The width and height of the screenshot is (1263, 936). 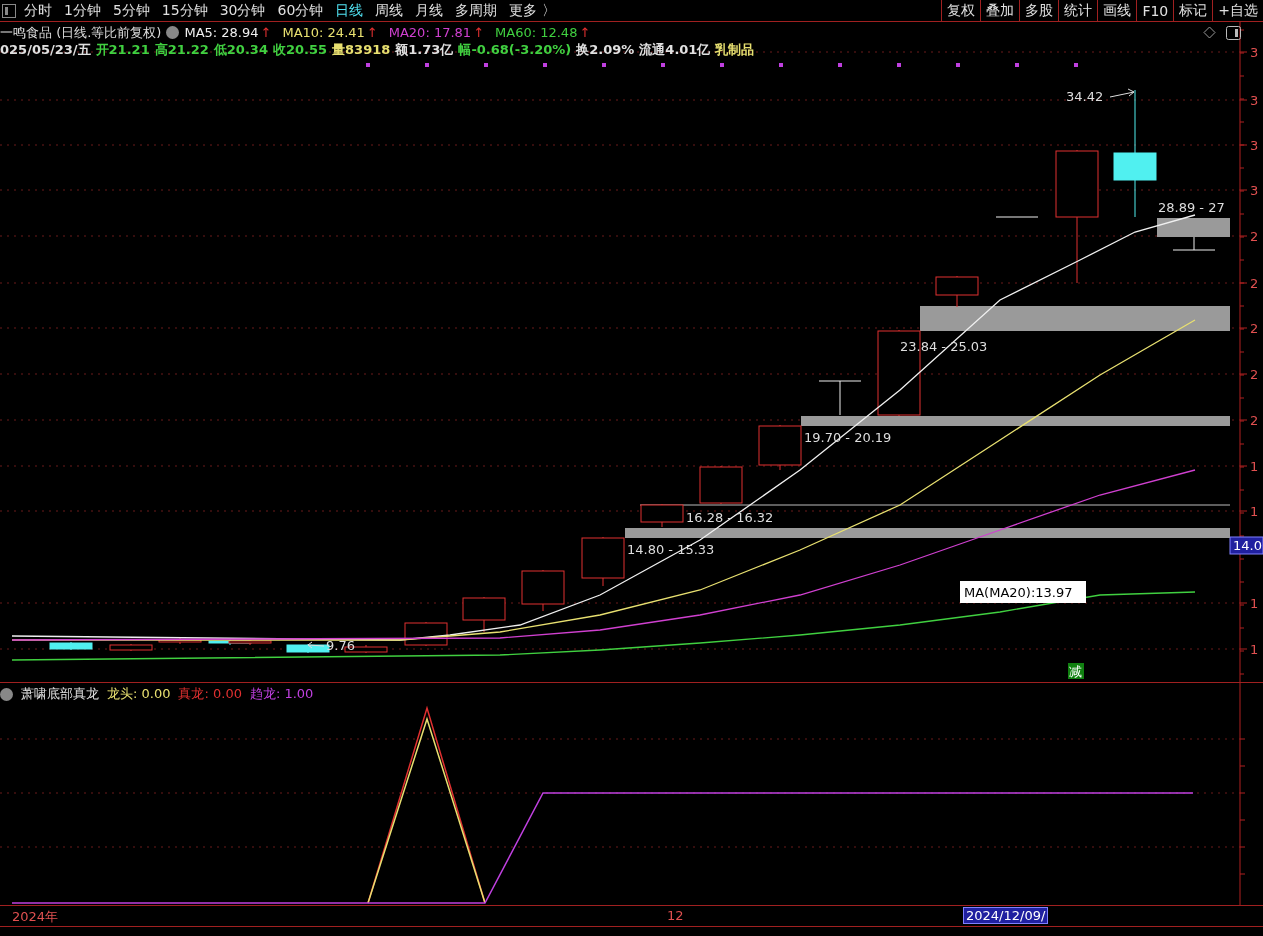 What do you see at coordinates (605, 49) in the screenshot?
I see `quote-field: 换2.09%` at bounding box center [605, 49].